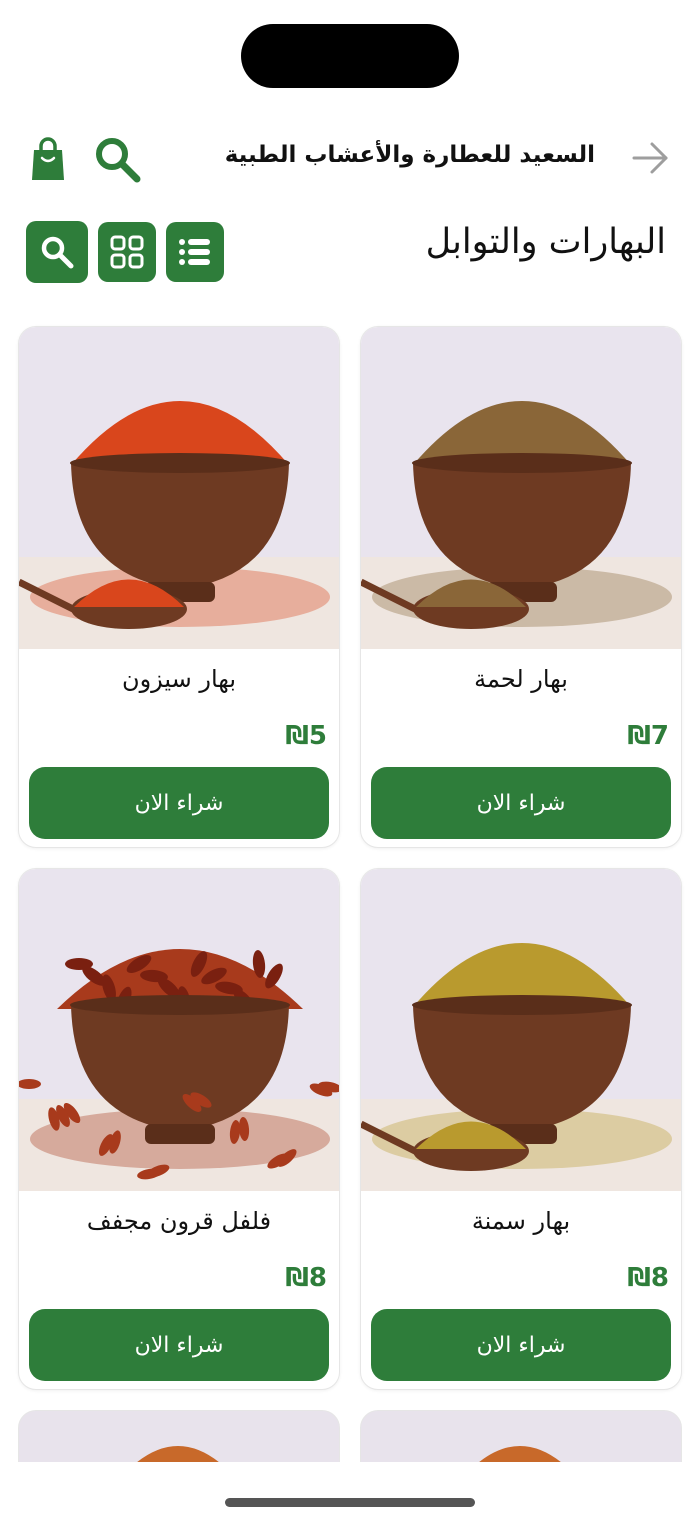  Describe the element at coordinates (545, 242) in the screenshot. I see `category-title: البهارات والتوابل` at that location.